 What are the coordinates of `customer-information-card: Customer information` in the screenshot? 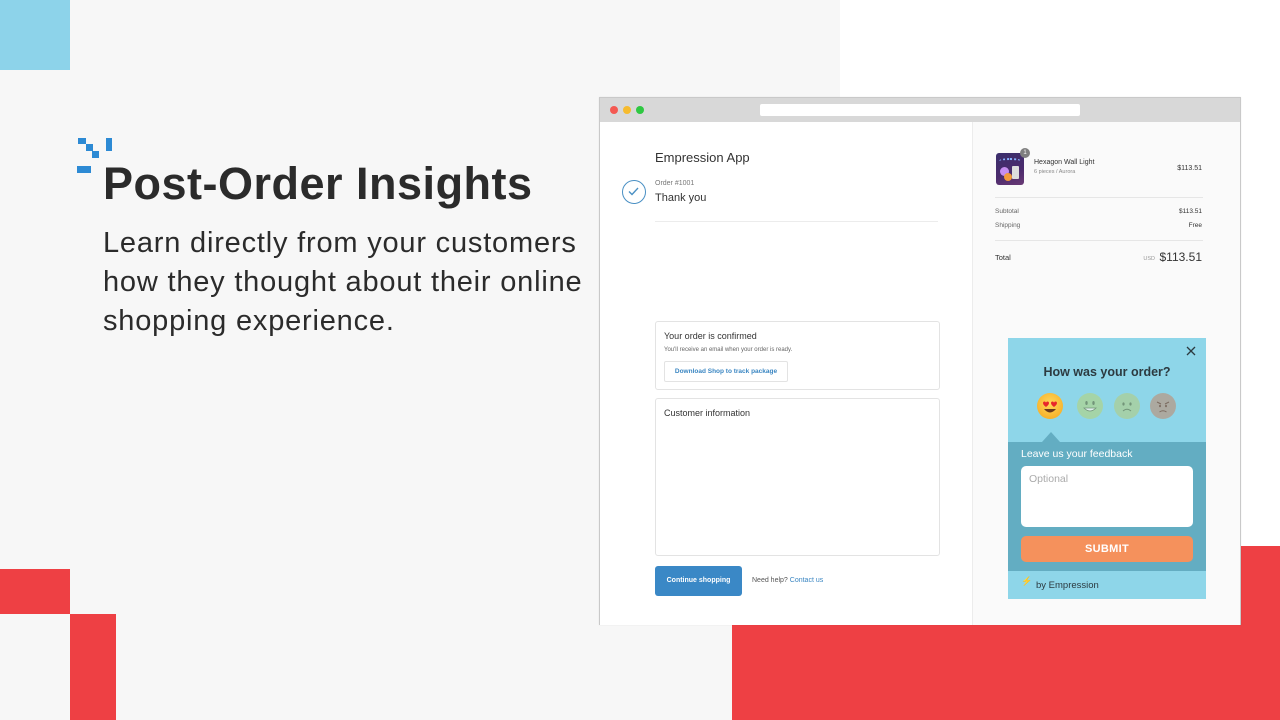 It's located at (797, 477).